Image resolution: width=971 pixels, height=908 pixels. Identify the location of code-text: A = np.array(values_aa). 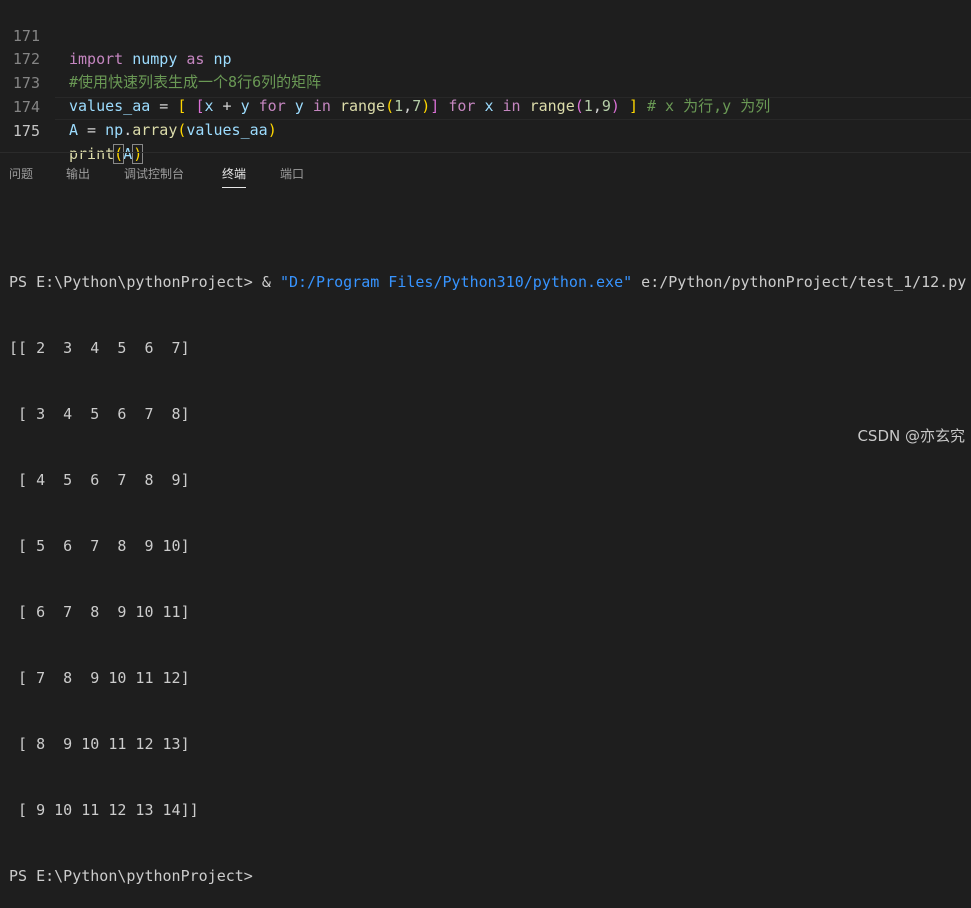
(173, 130).